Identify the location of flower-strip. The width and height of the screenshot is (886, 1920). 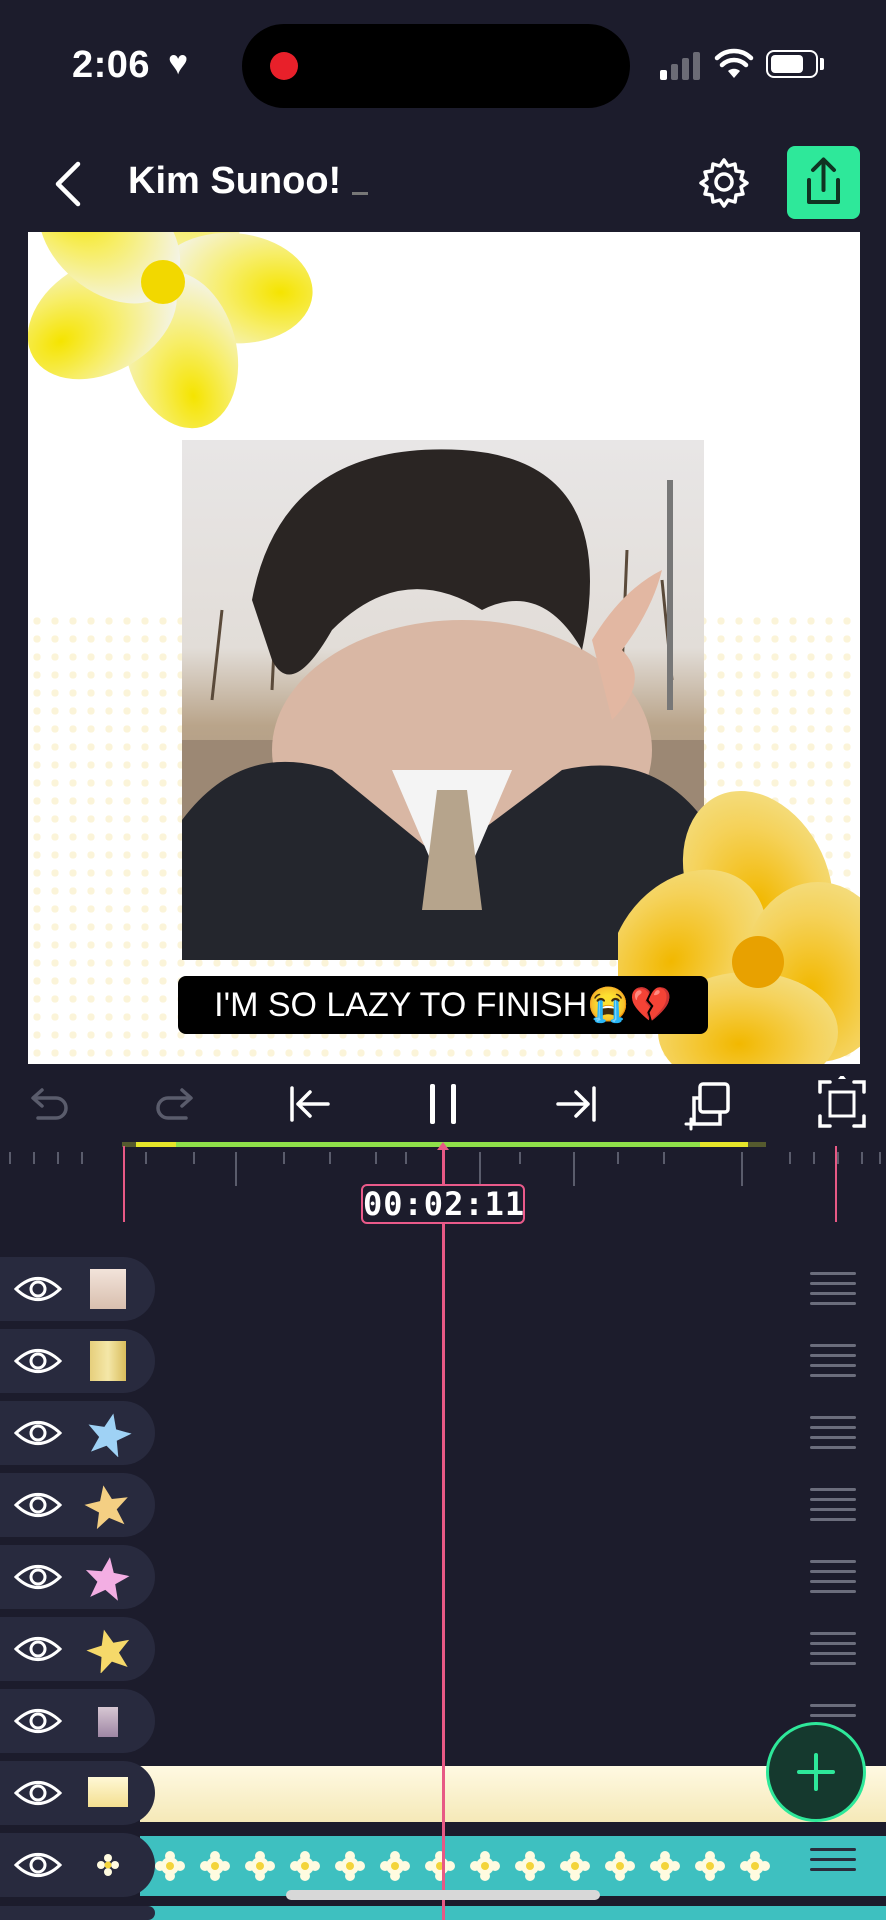
(462, 1866).